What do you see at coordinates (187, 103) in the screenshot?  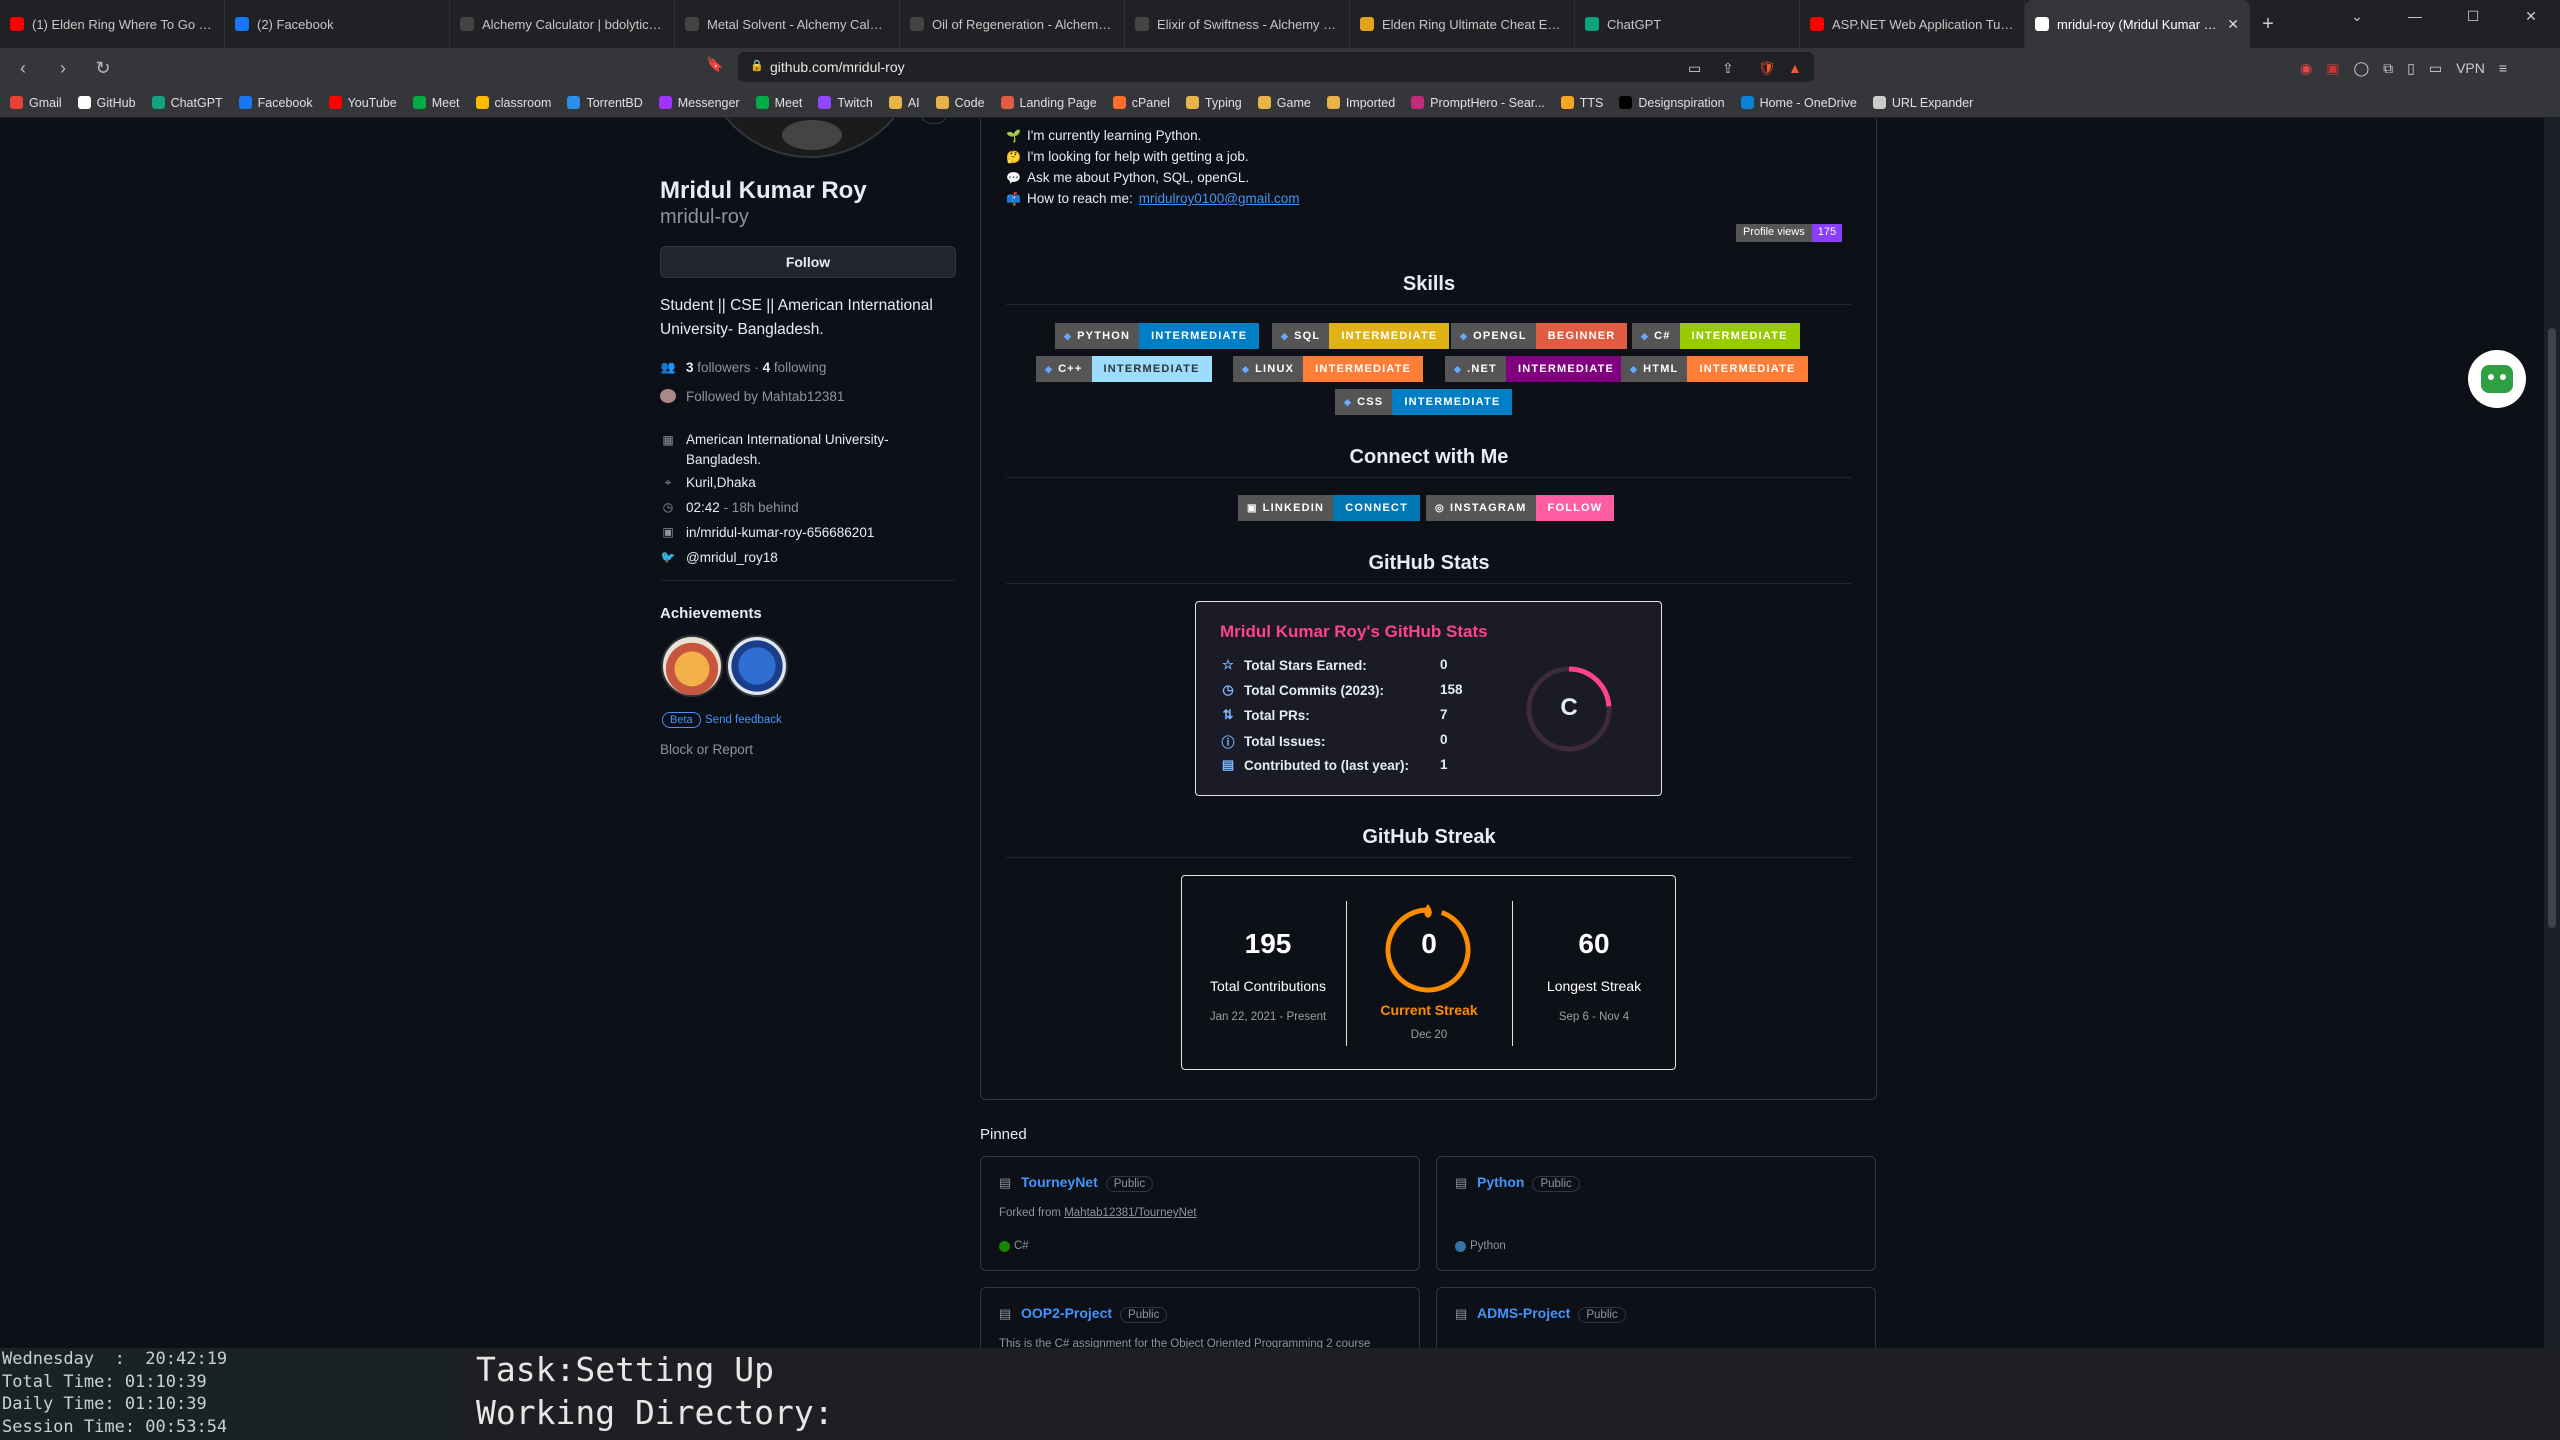 I see `bookmark-item: ChatGPT` at bounding box center [187, 103].